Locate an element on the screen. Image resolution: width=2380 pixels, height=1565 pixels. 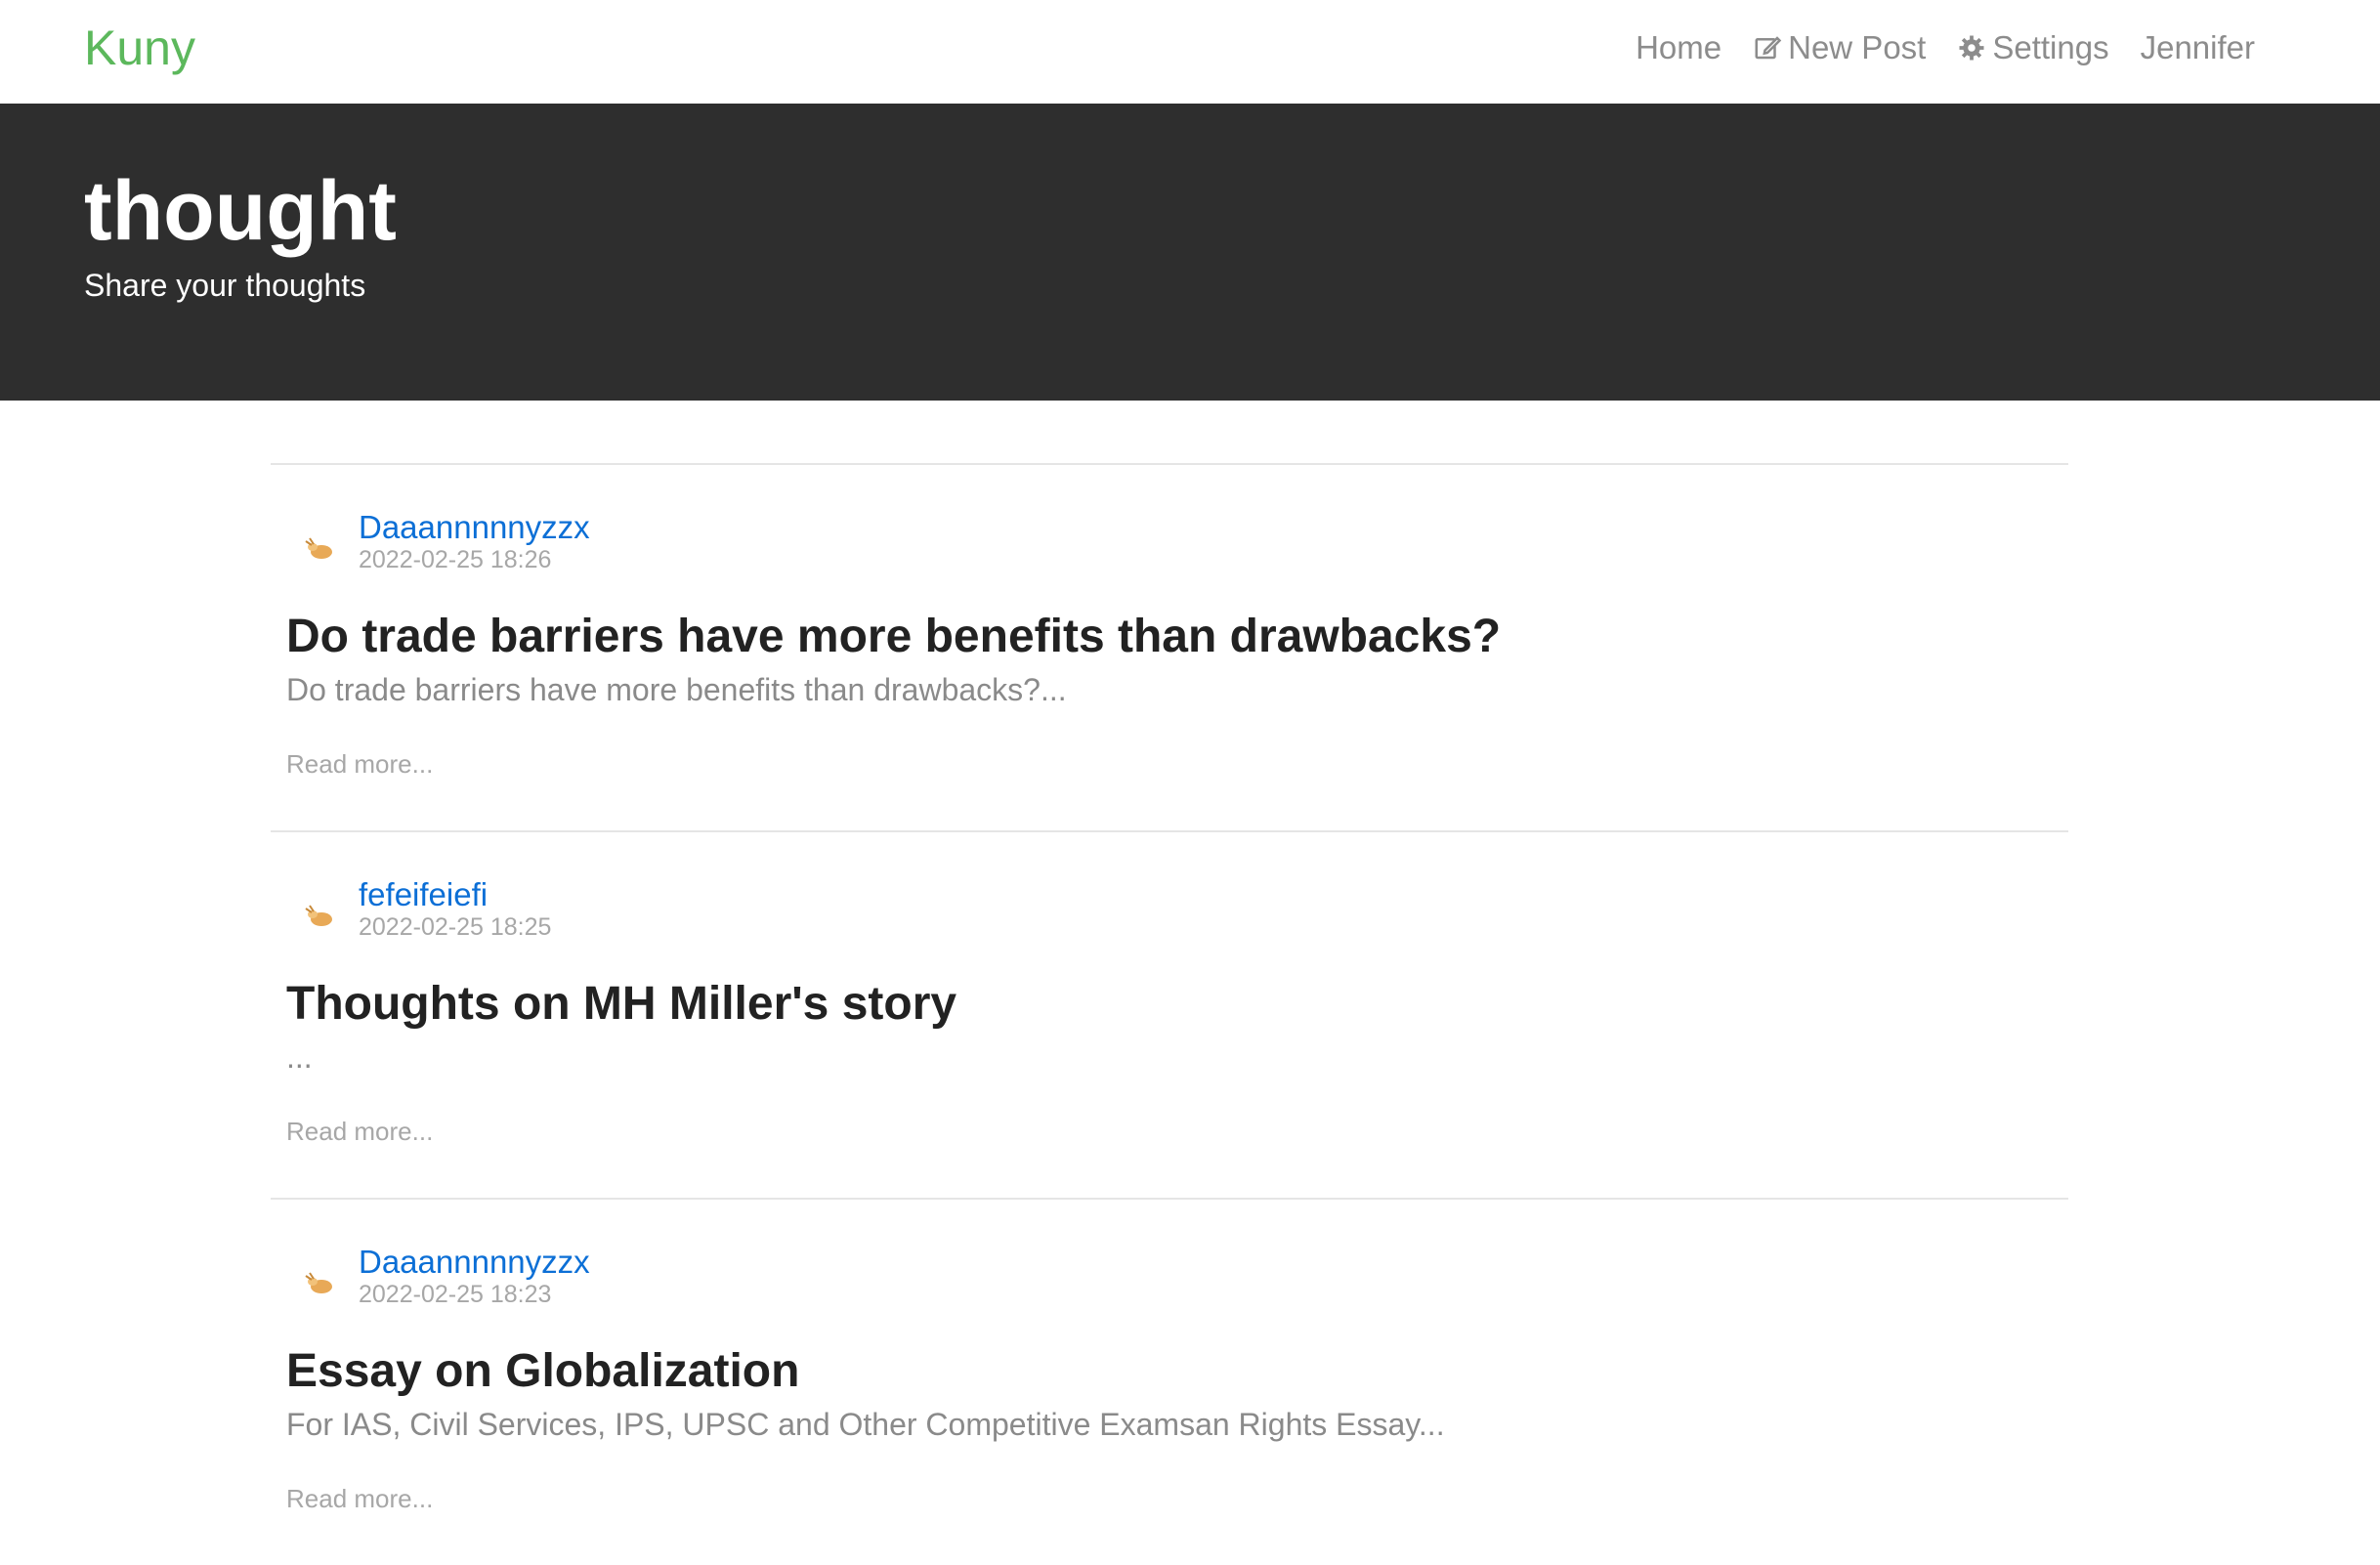
nav-home-label: Home is located at coordinates (1679, 47).